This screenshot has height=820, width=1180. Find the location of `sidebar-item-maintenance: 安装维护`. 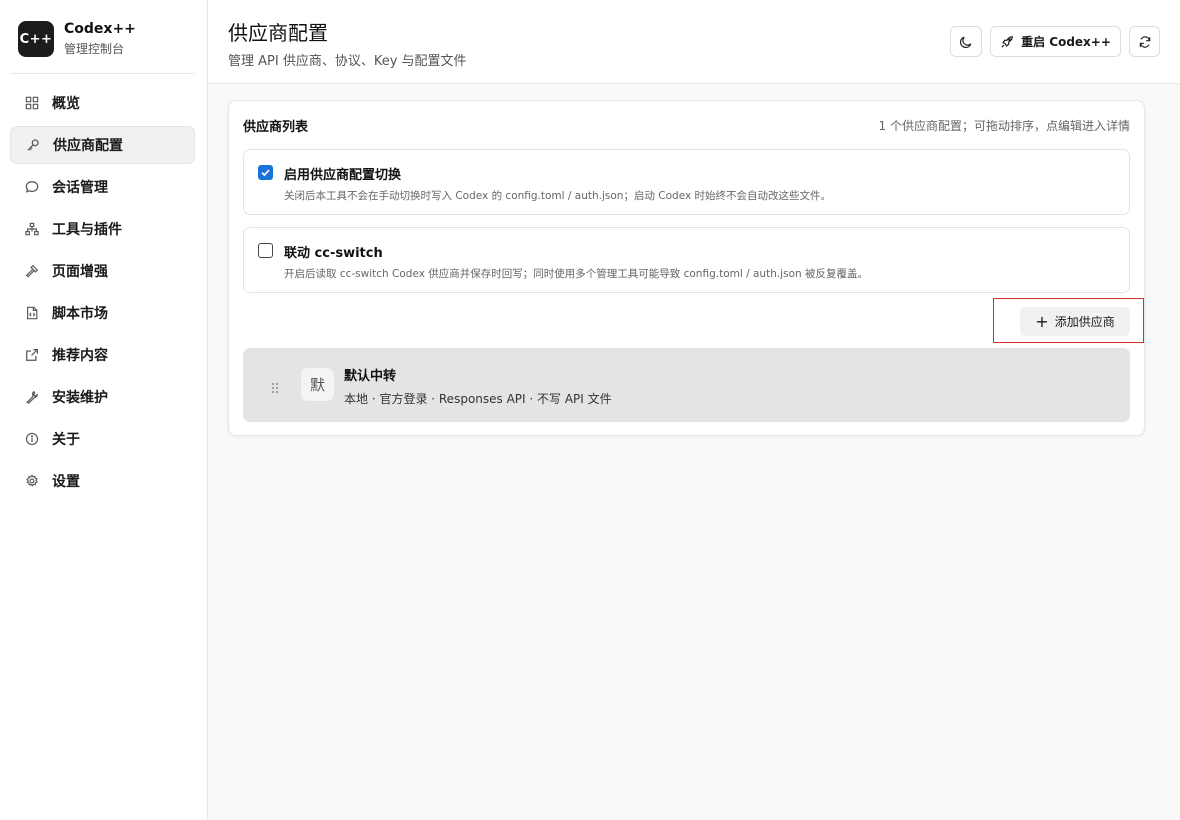

sidebar-item-maintenance: 安装维护 is located at coordinates (102, 397).